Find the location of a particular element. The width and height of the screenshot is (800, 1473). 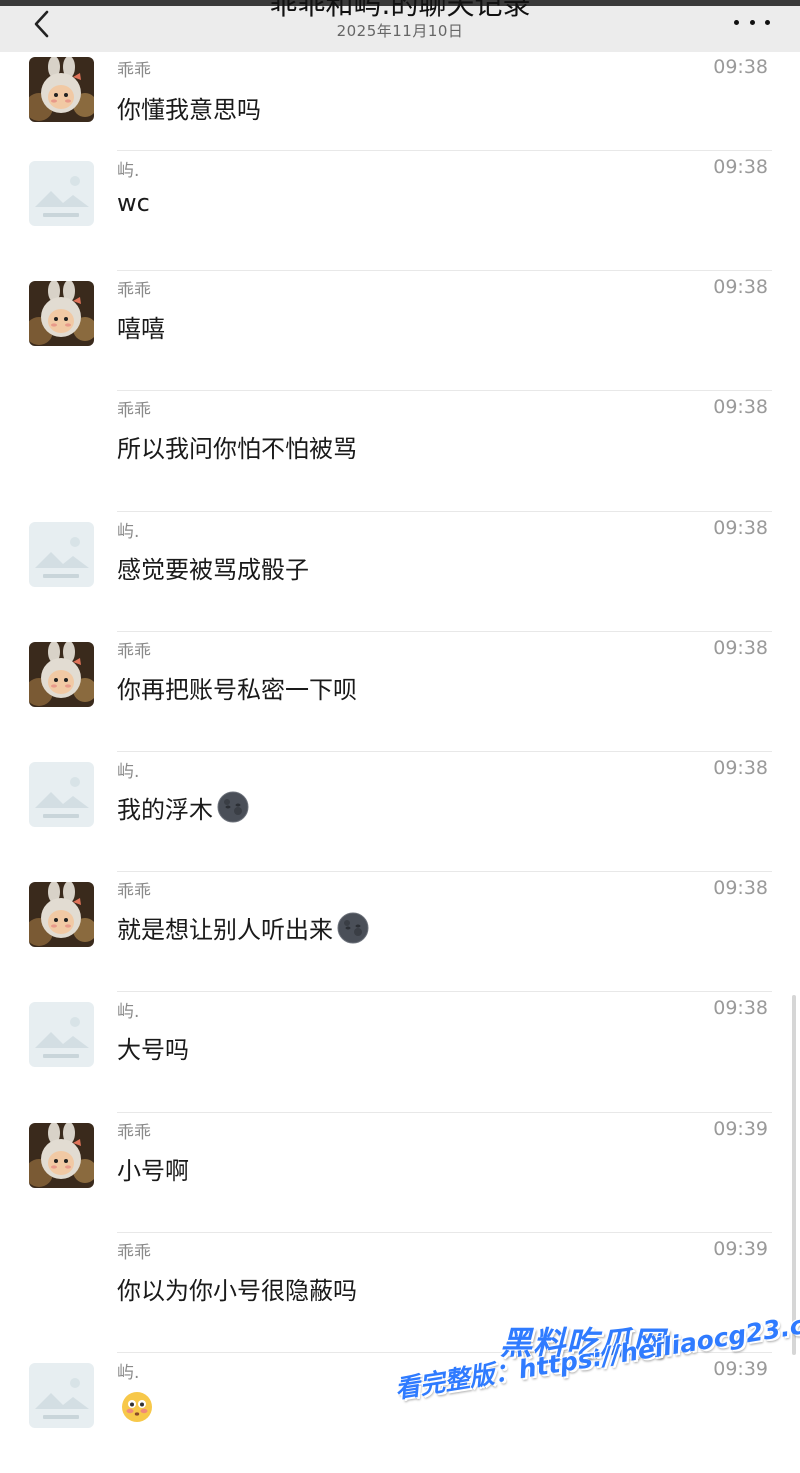

chevron-left-icon is located at coordinates (41, 24).